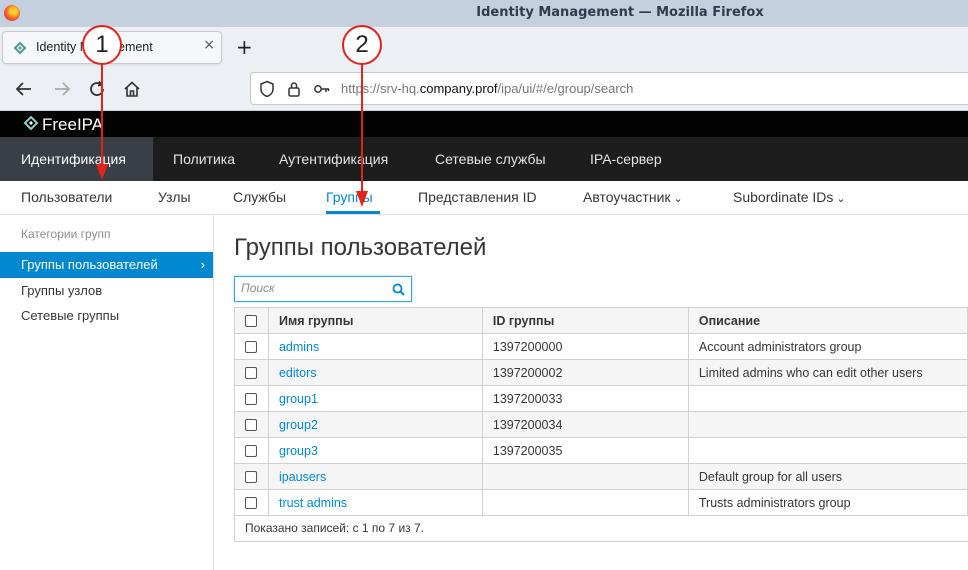 The width and height of the screenshot is (968, 570). I want to click on freeipa-favicon-icon, so click(20, 48).